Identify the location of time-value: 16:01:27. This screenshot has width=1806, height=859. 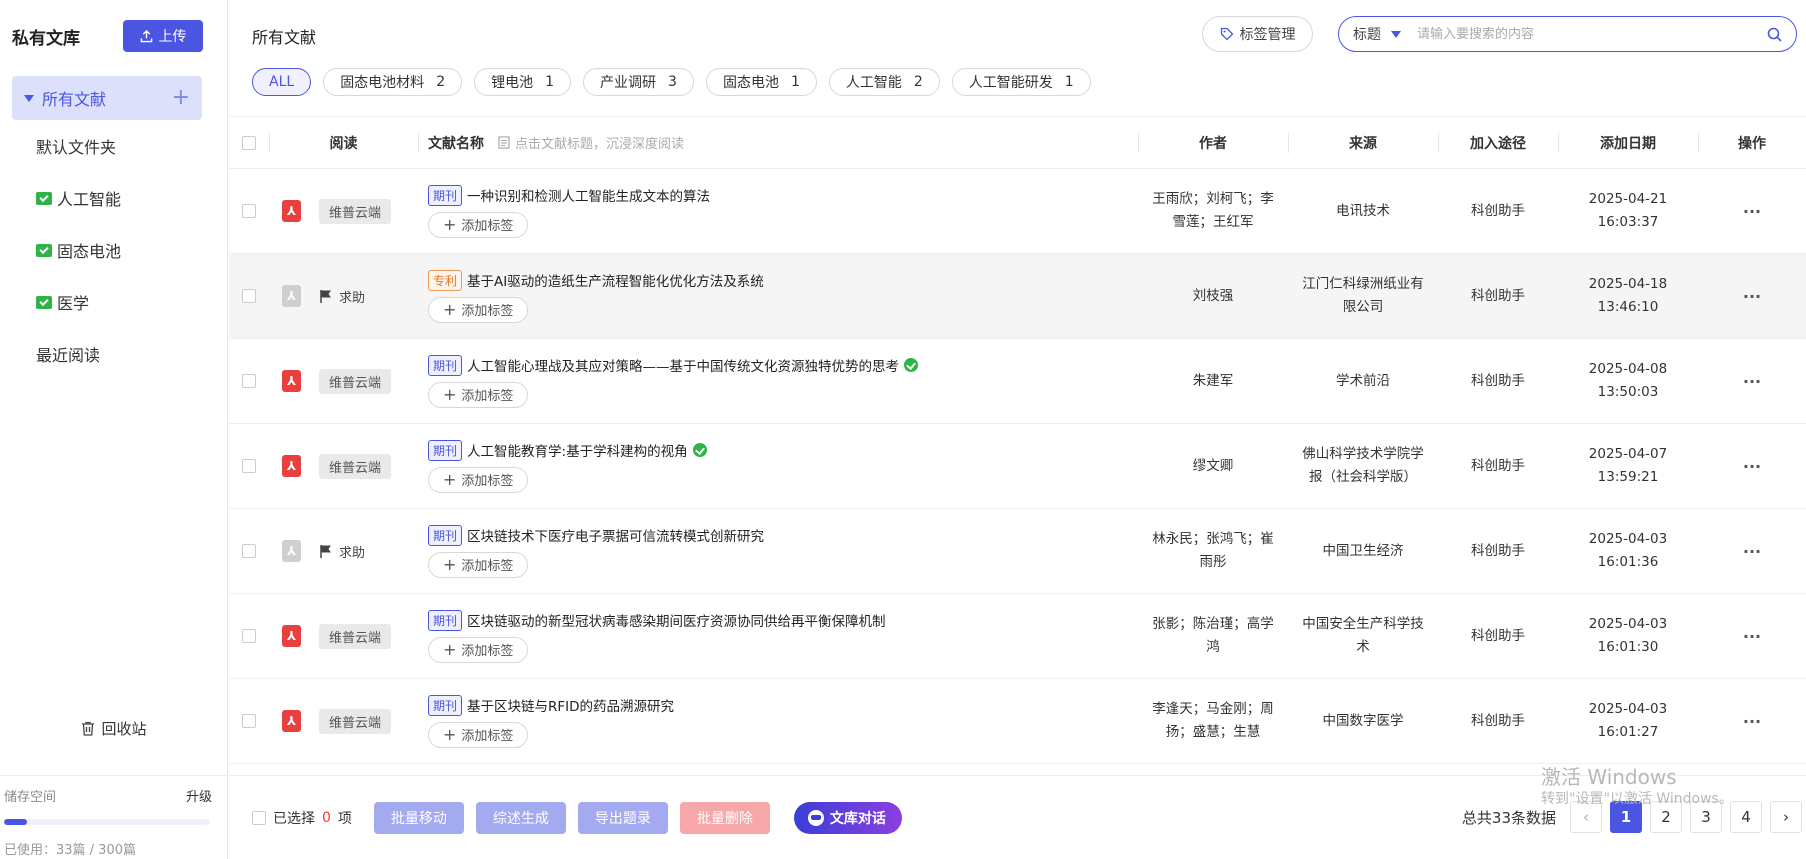
(1628, 732).